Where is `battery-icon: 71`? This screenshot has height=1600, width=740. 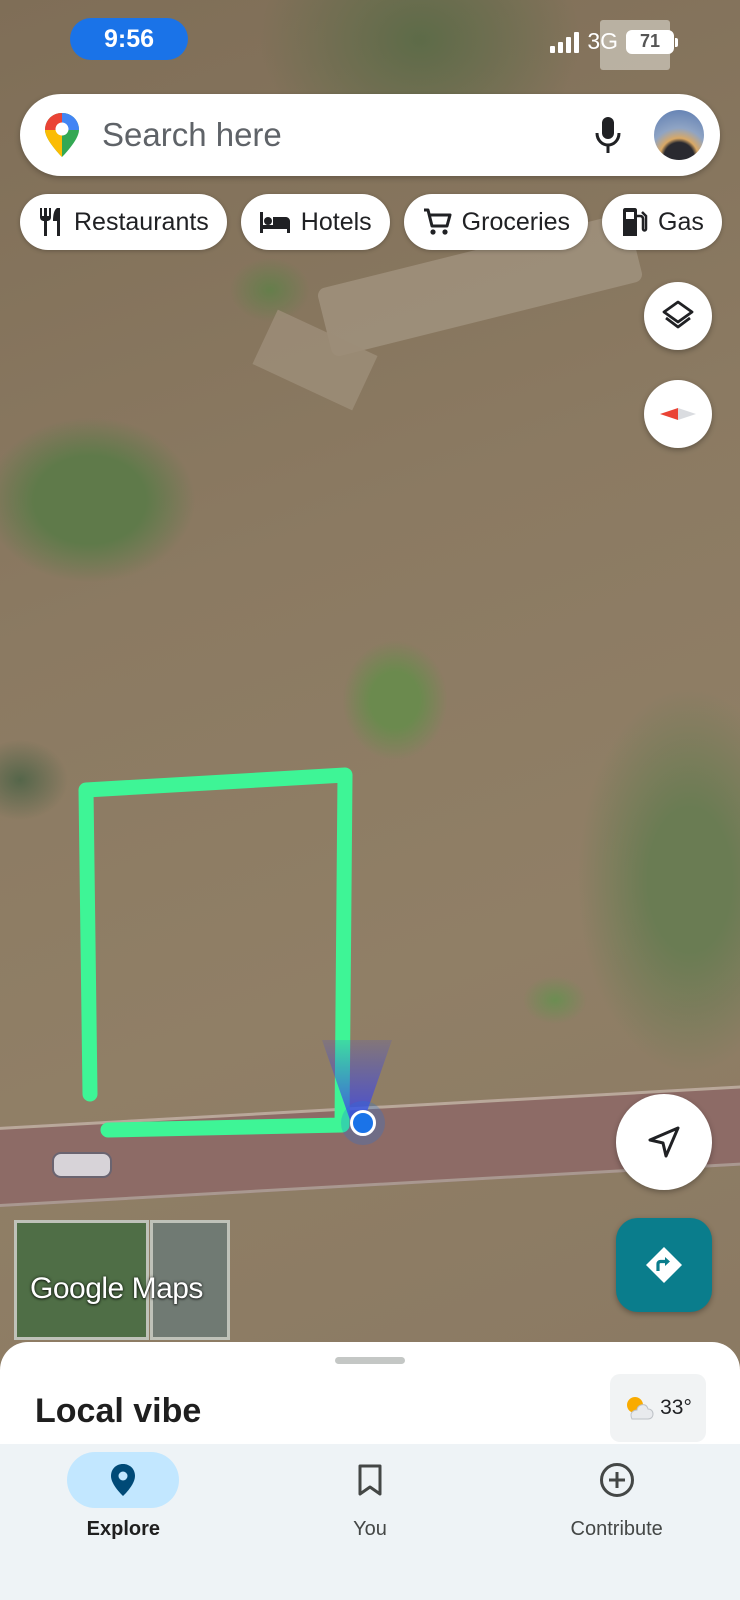
battery-icon: 71 is located at coordinates (652, 41).